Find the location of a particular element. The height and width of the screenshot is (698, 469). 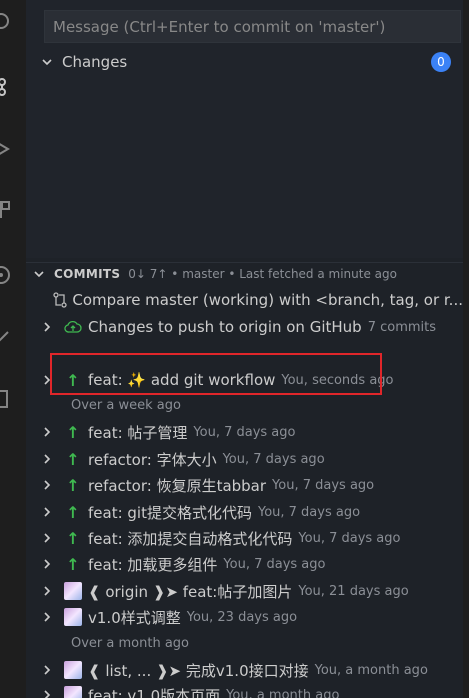

commit-row: ↑ feat: git提交格式化代码 You, 7 days ago is located at coordinates (244, 512).